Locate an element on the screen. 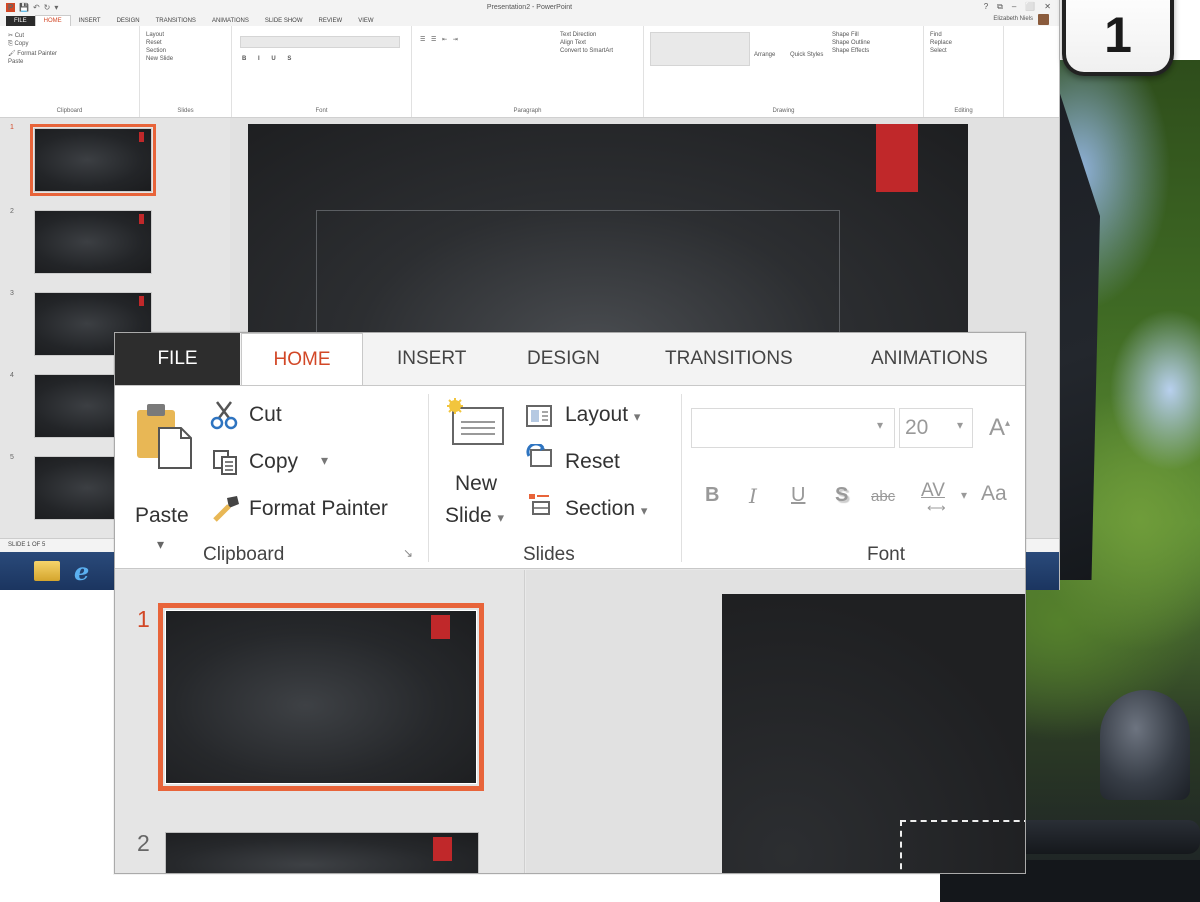  cut-icon is located at coordinates (224, 415).